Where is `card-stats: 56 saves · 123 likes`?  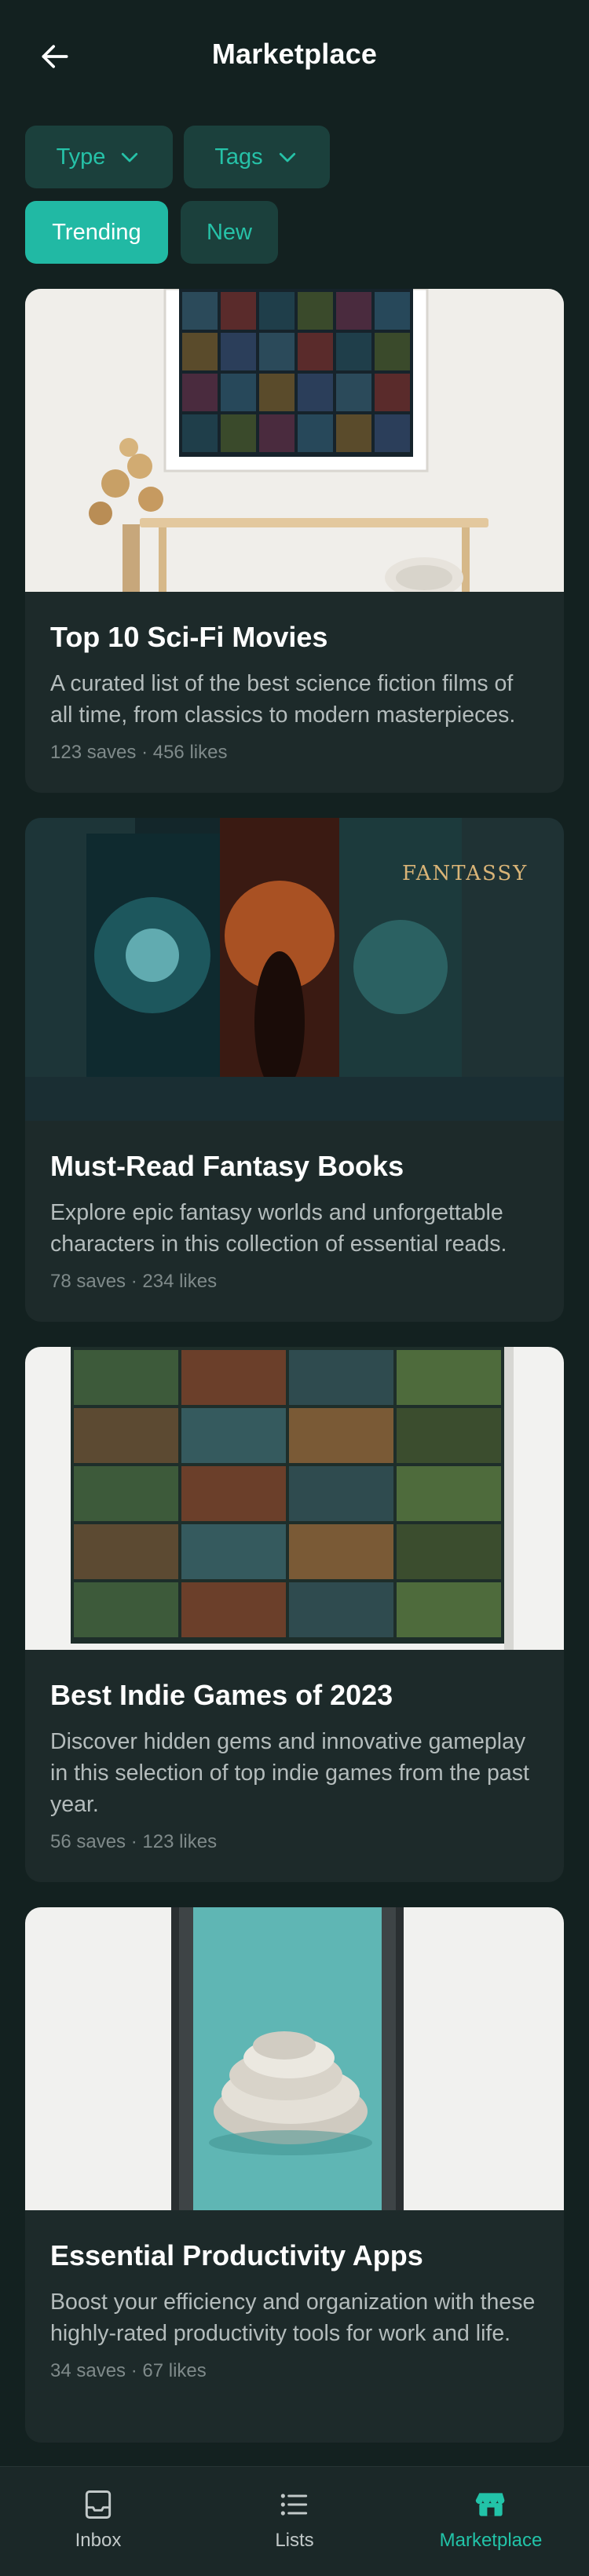
card-stats: 56 saves · 123 likes is located at coordinates (134, 1842).